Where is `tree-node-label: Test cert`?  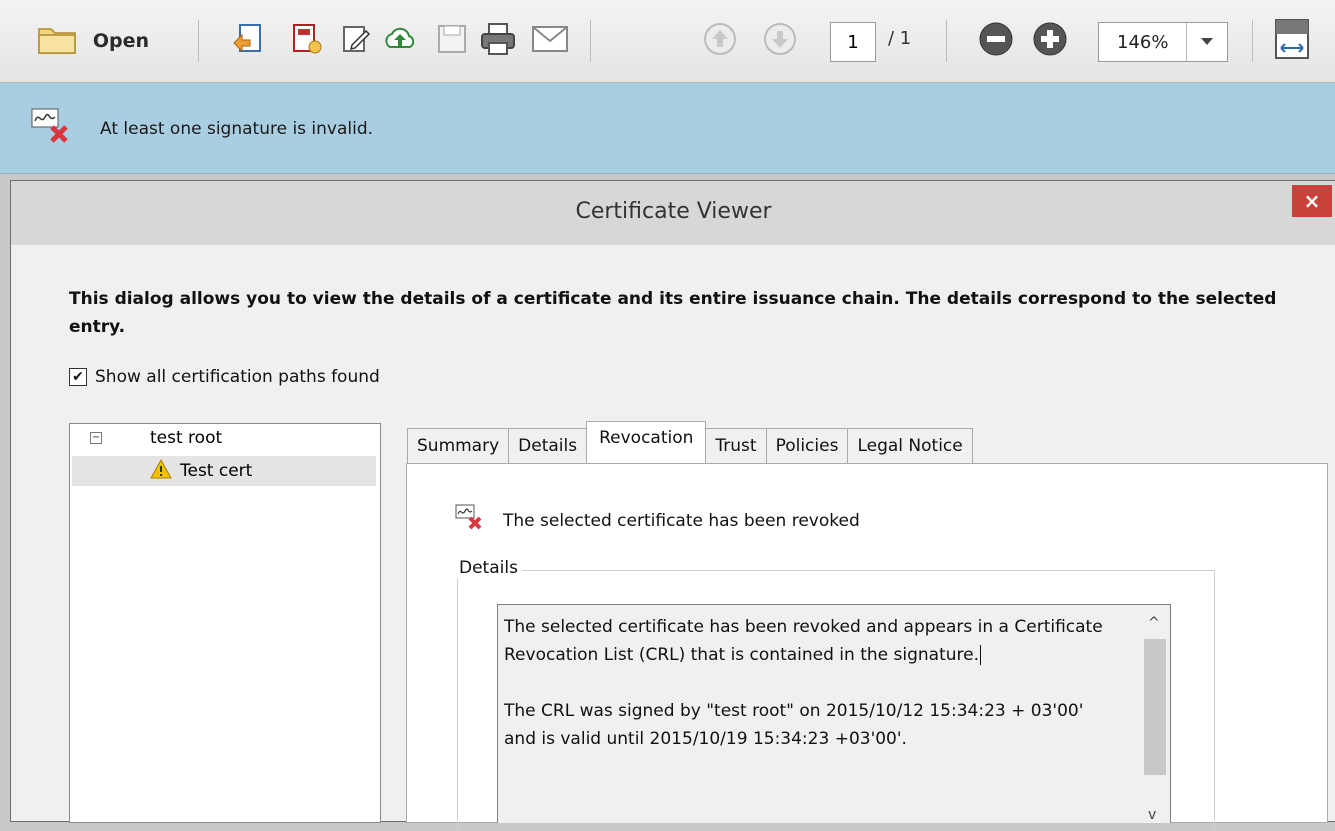
tree-node-label: Test cert is located at coordinates (216, 471).